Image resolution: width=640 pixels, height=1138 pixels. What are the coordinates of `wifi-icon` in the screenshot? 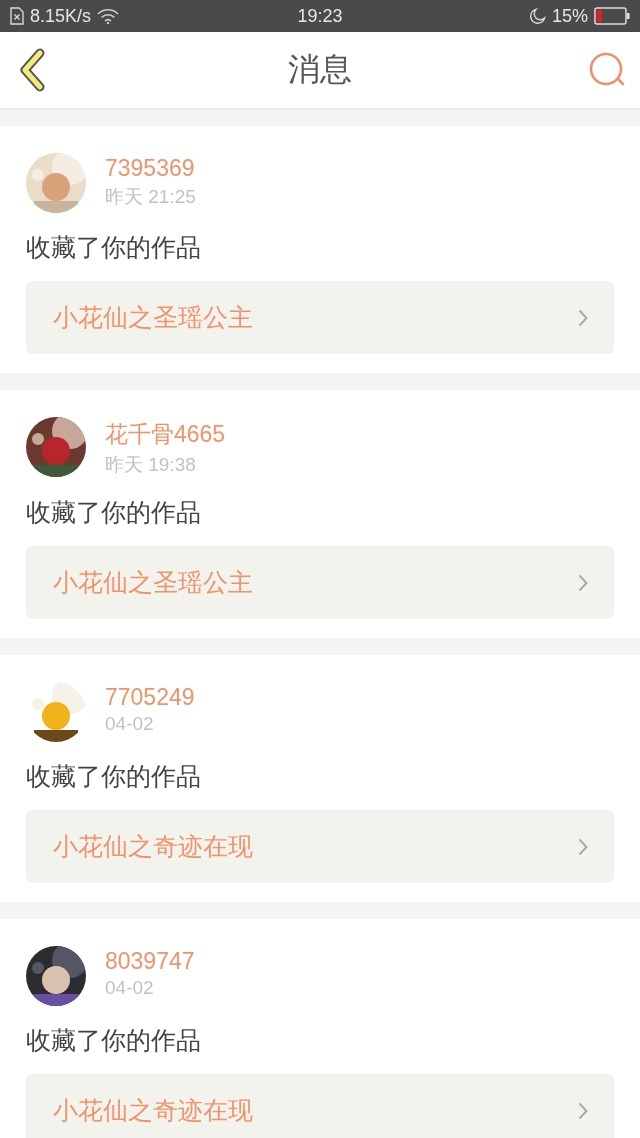 It's located at (108, 16).